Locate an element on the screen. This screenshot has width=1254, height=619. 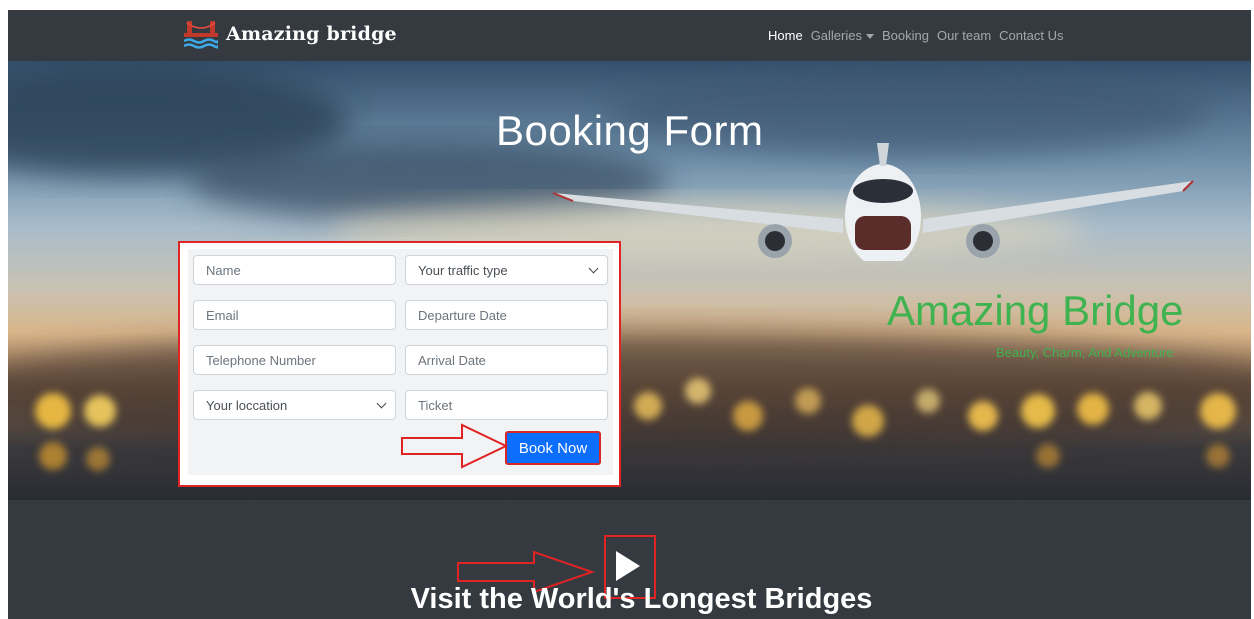
nav-contact-us: Contact Us is located at coordinates (1031, 35).